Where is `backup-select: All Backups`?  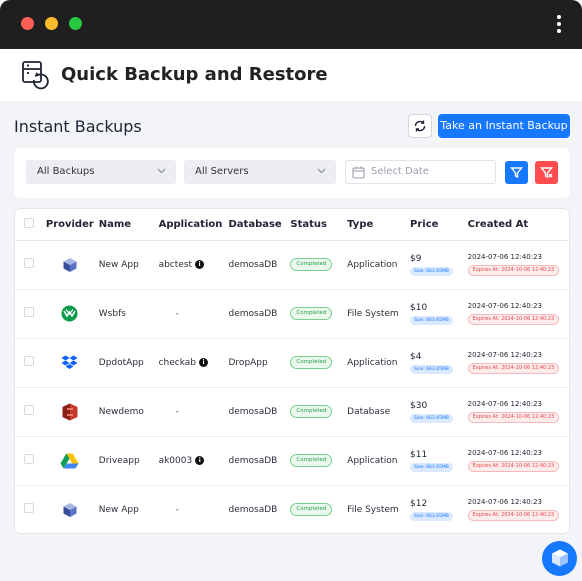 backup-select: All Backups is located at coordinates (101, 172).